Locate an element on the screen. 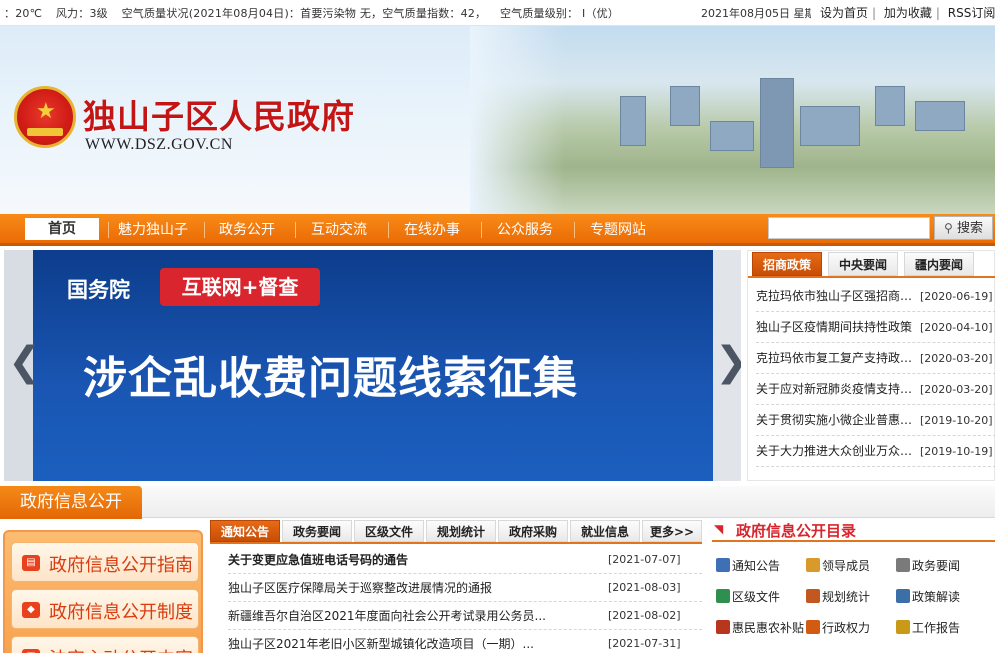 The width and height of the screenshot is (995, 653). temperature: ：20℃ is located at coordinates (23, 13).